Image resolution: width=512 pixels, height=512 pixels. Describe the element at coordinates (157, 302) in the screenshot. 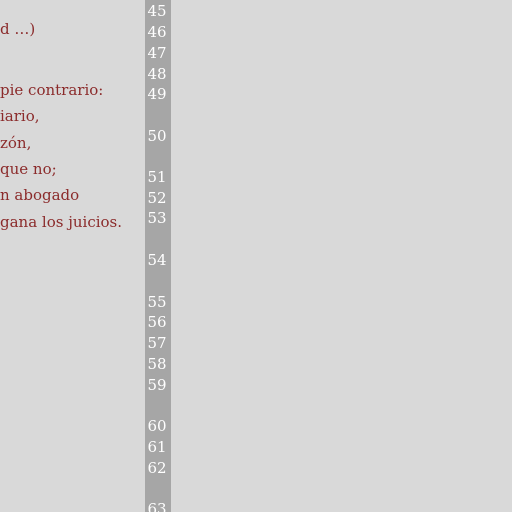

I see `line-number: 55` at that location.